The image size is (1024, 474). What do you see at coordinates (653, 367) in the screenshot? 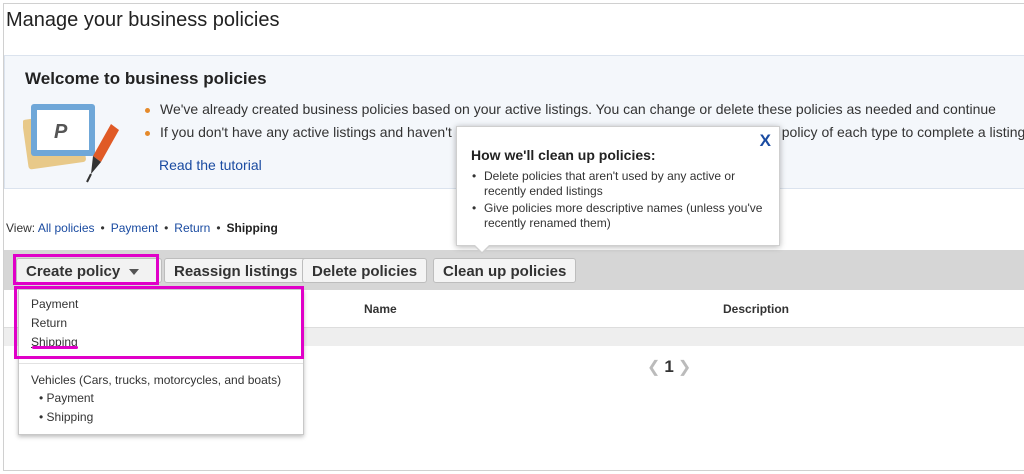
I see `chevron-left-icon: ❮` at bounding box center [653, 367].